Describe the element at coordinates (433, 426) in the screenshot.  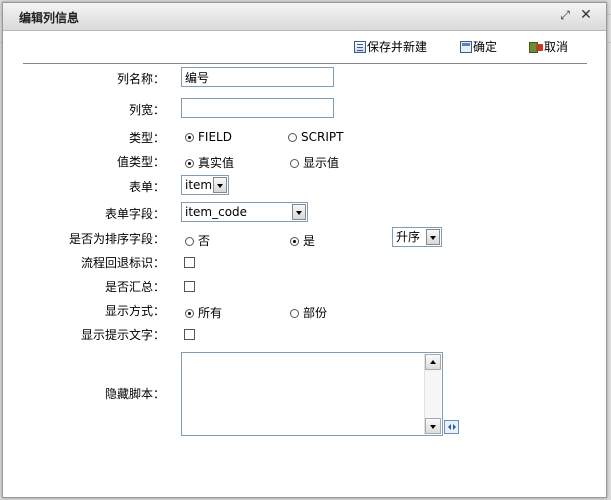
I see `scroll-down-icon` at that location.